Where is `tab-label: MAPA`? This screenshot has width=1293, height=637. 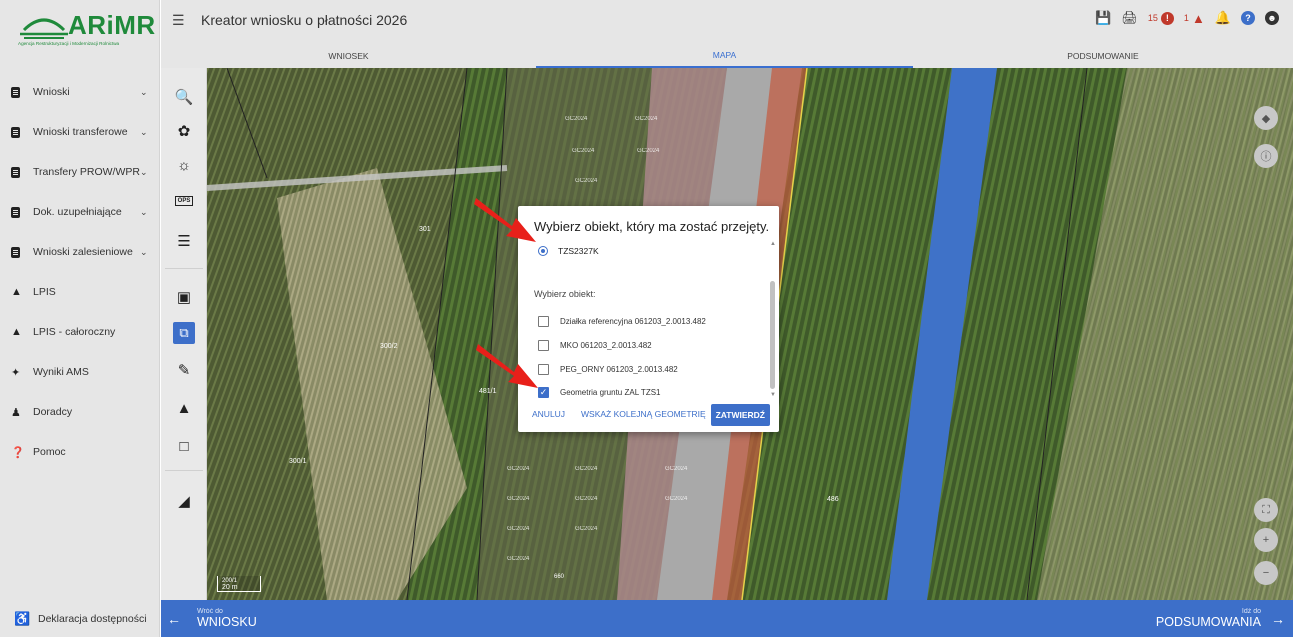 tab-label: MAPA is located at coordinates (724, 55).